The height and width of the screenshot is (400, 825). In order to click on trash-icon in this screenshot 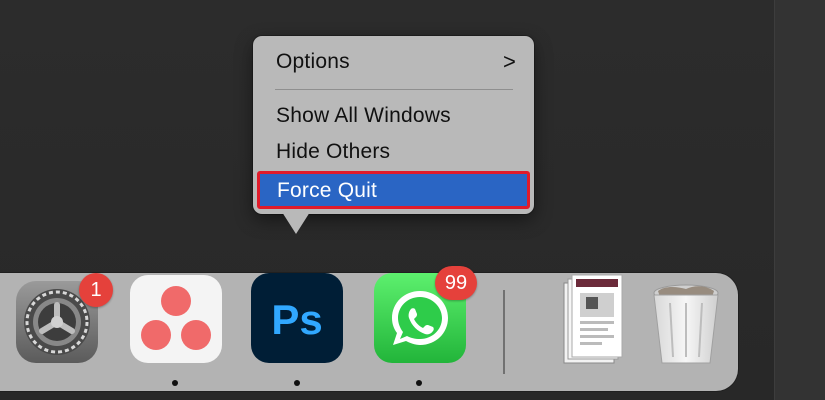, I will do `click(686, 321)`.